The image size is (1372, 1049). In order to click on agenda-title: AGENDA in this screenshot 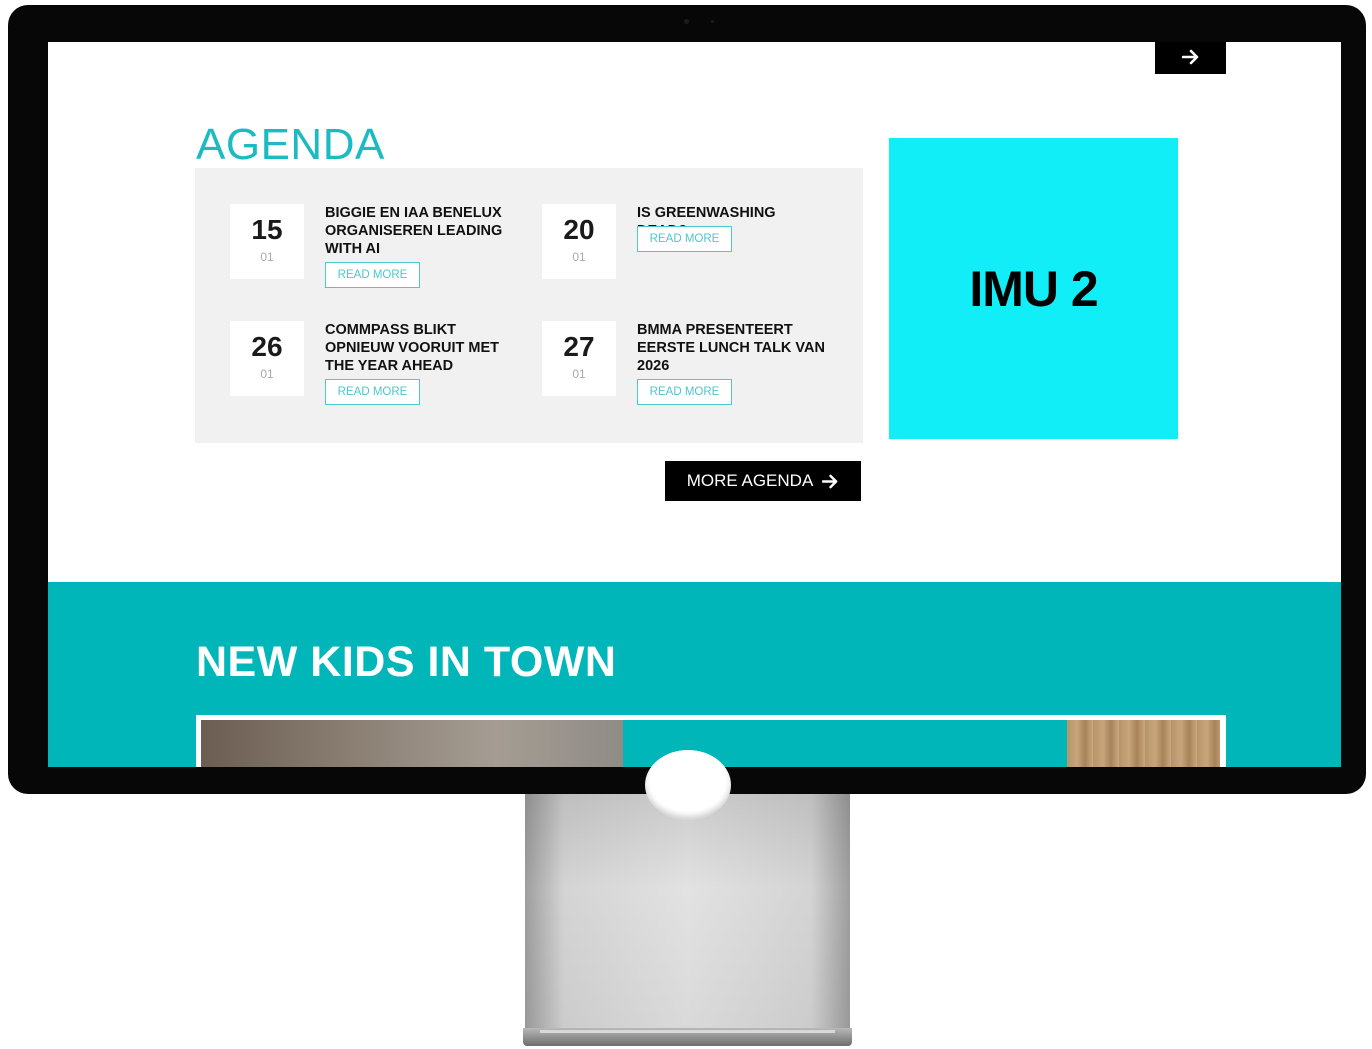, I will do `click(290, 144)`.